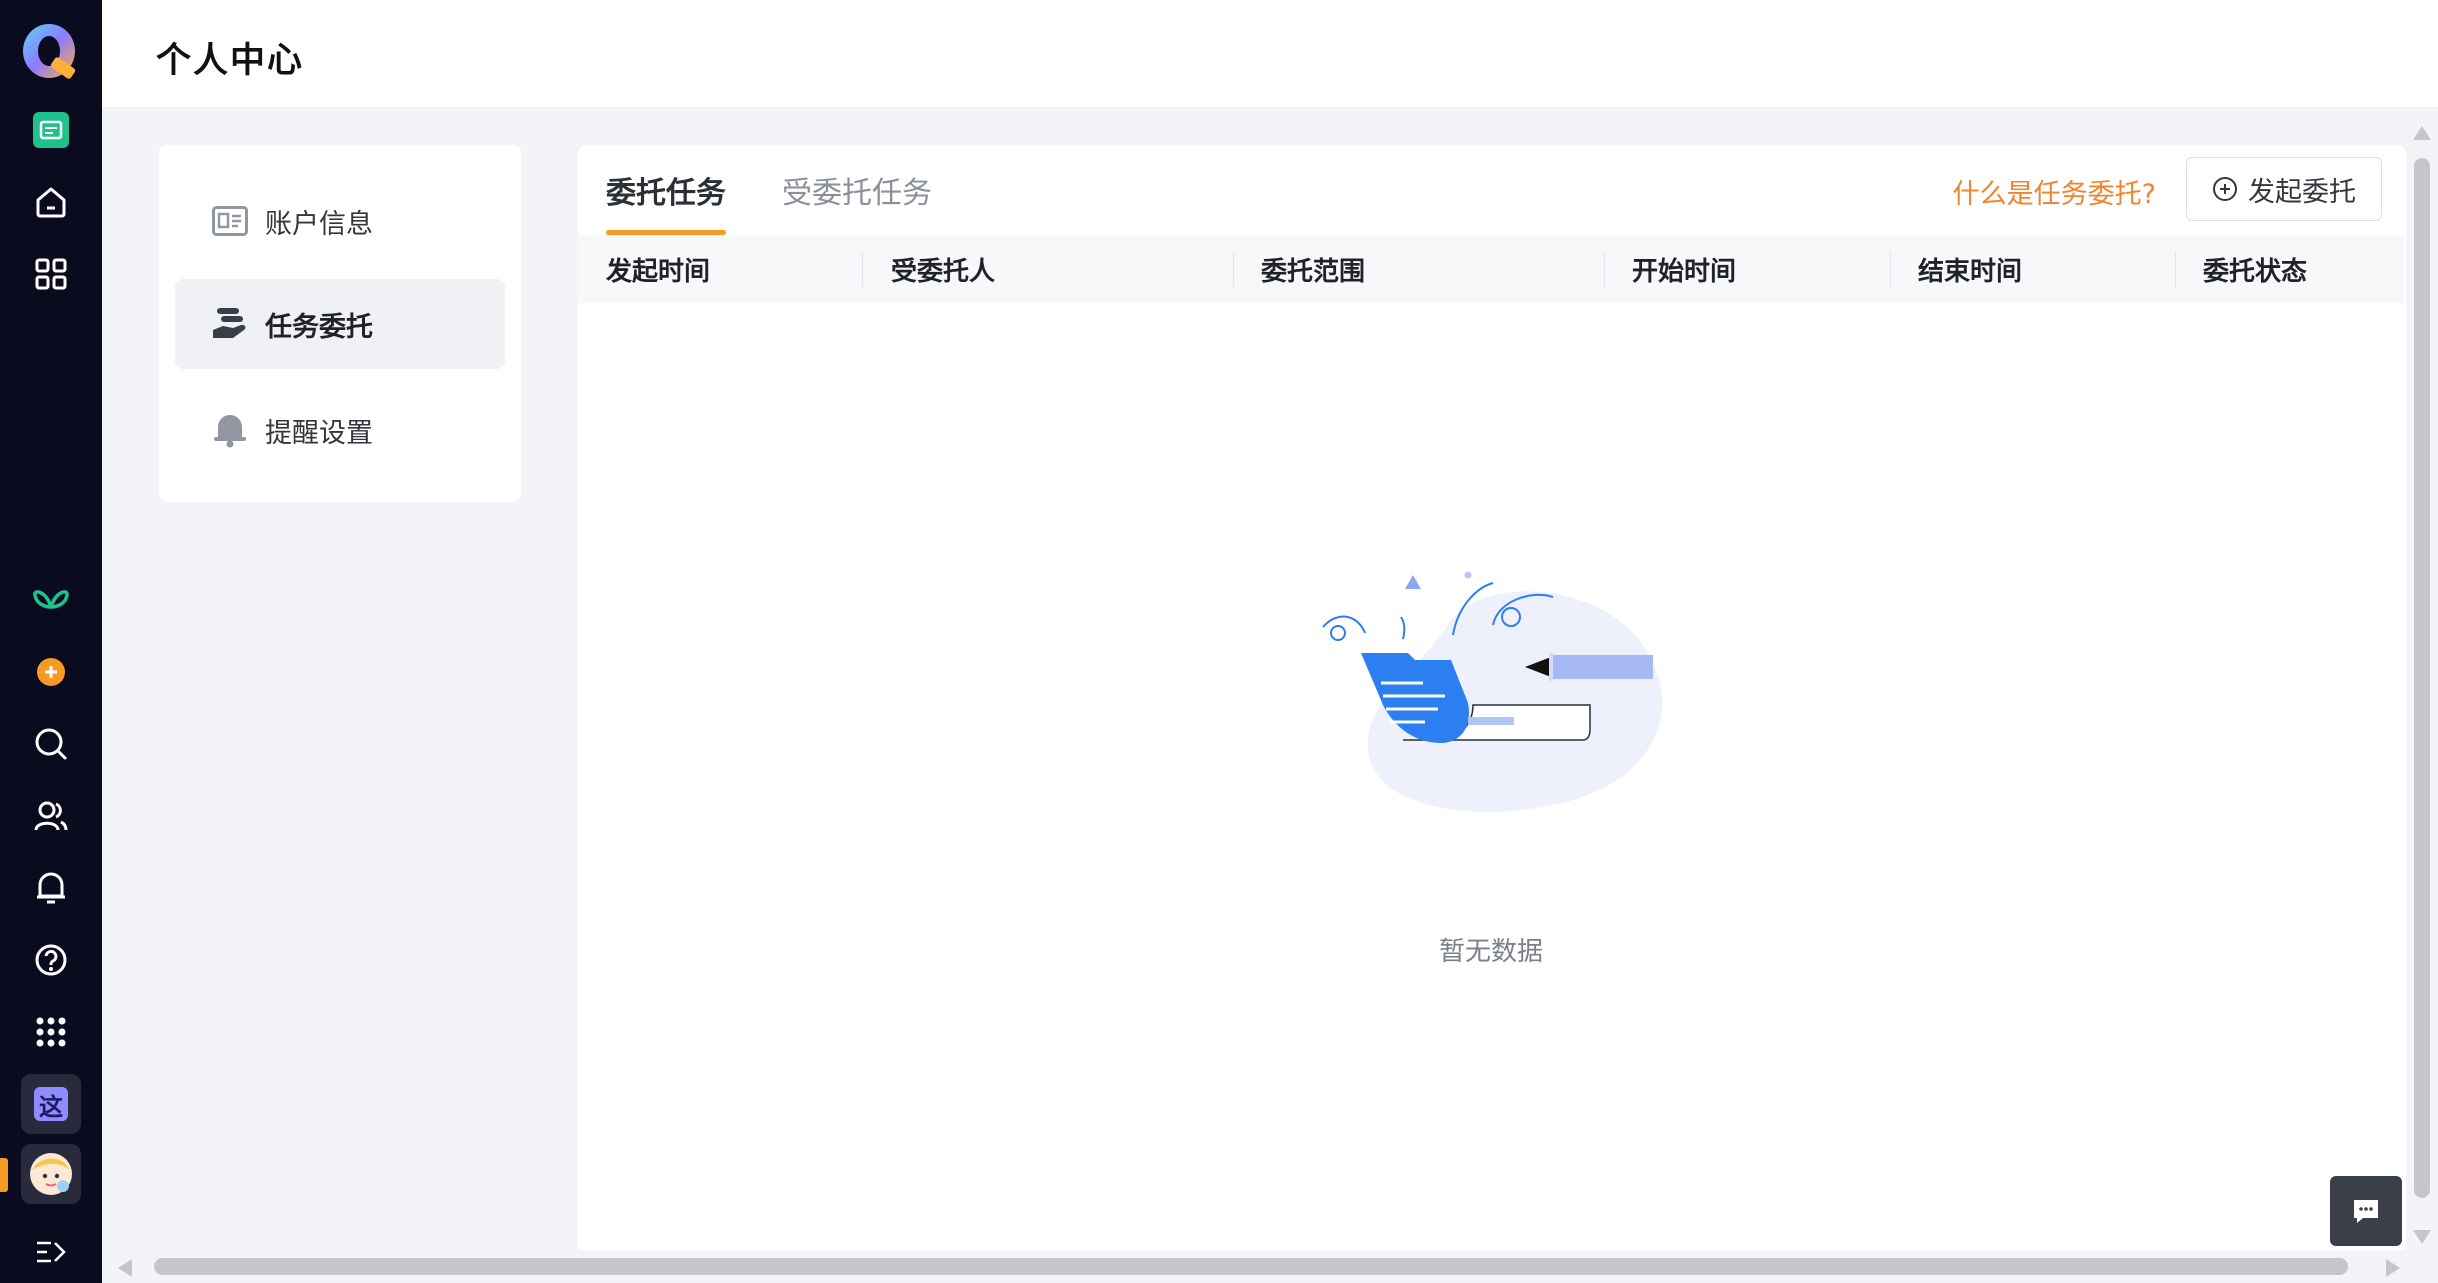 This screenshot has width=2438, height=1283. I want to click on menu-item-account-info: 账户信息, so click(340, 221).